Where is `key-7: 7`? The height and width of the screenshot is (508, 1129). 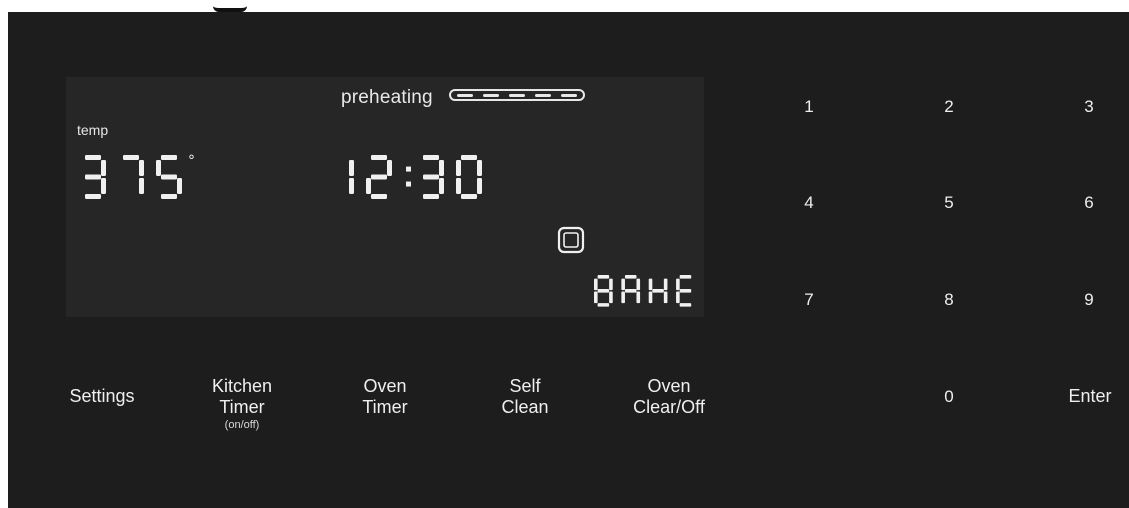 key-7: 7 is located at coordinates (809, 299).